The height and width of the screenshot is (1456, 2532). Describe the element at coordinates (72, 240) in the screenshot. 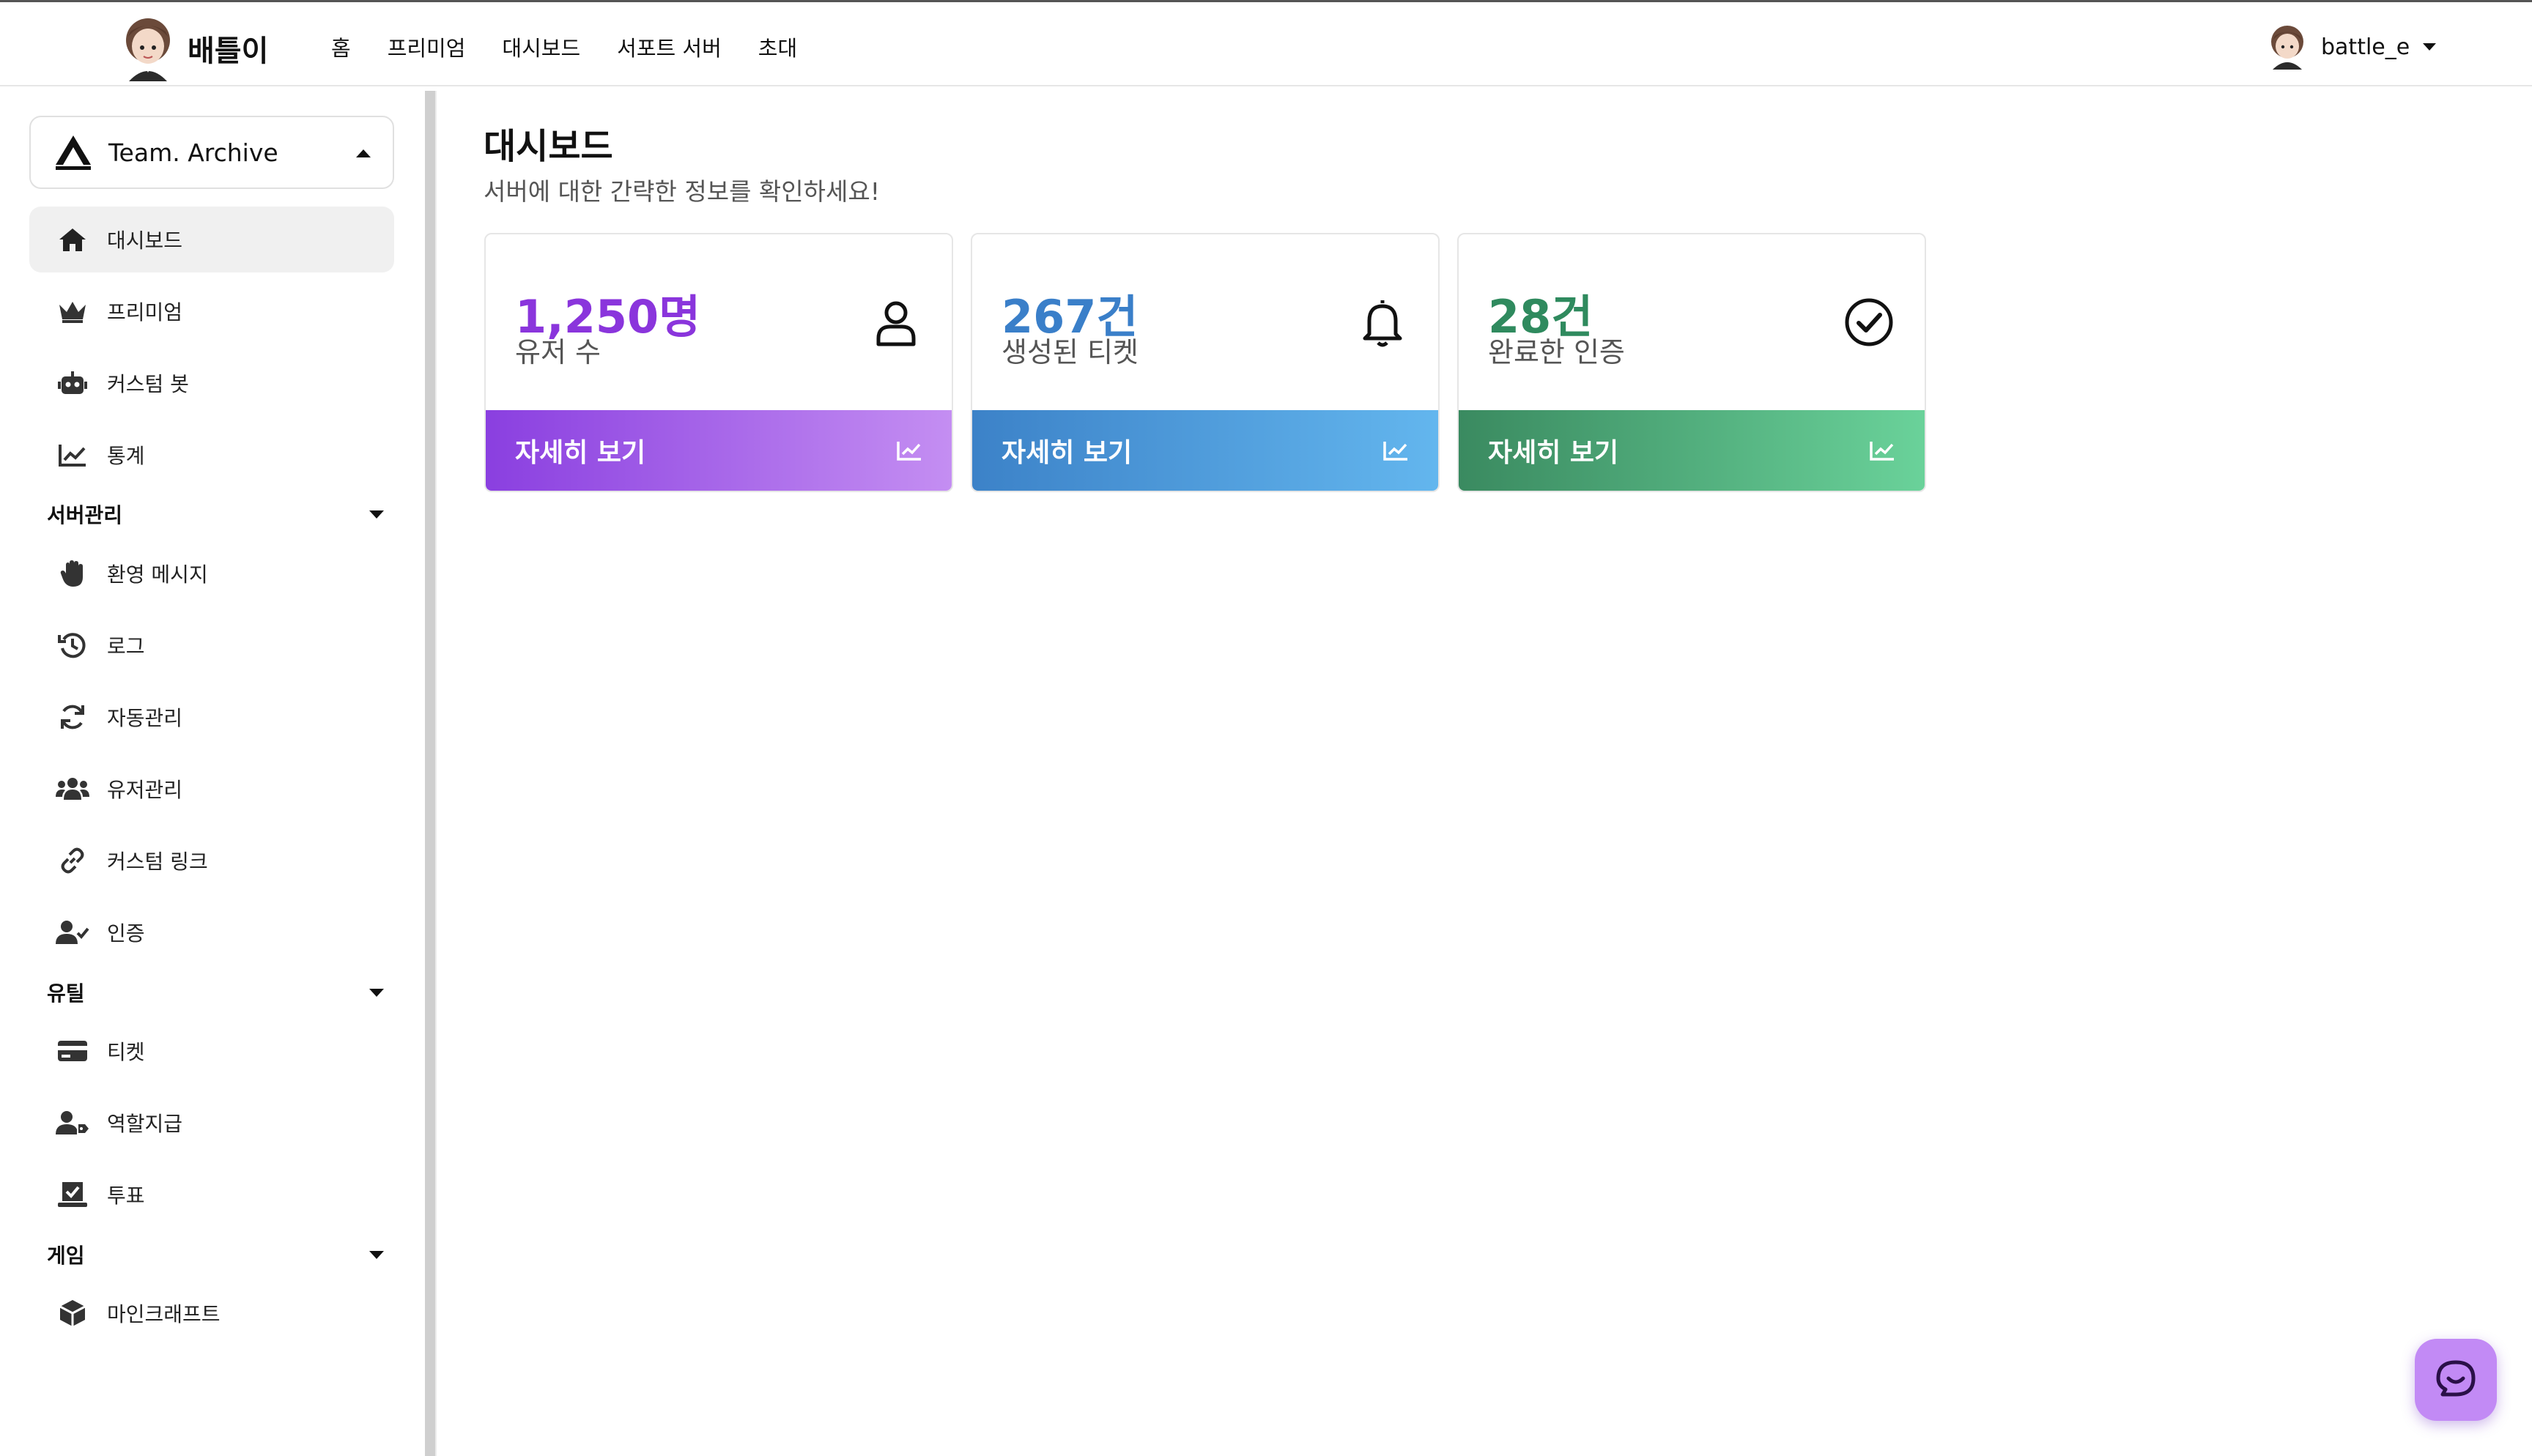

I see `home-icon` at that location.